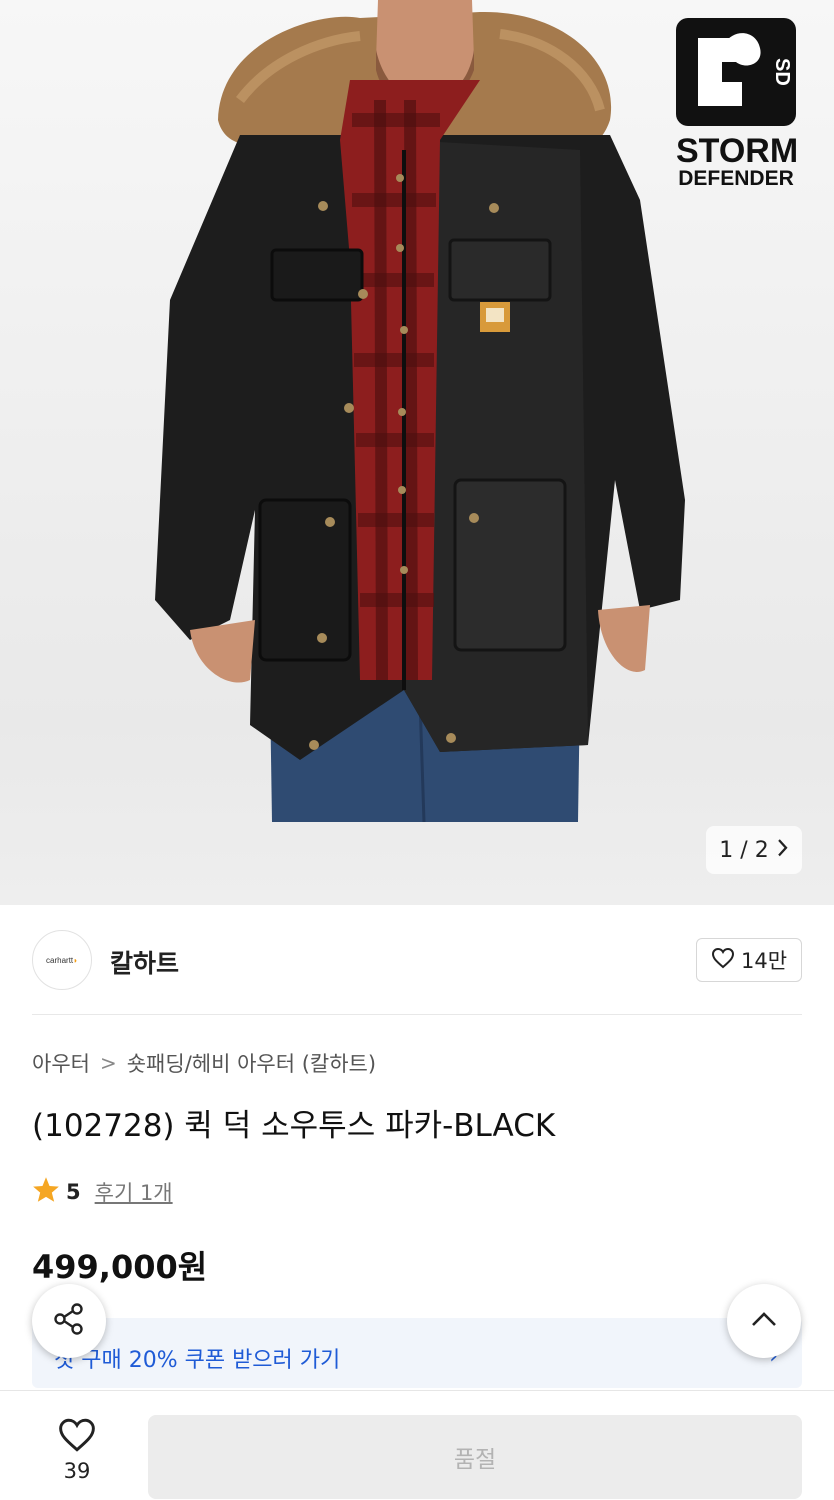  What do you see at coordinates (61, 1063) in the screenshot?
I see `breadcrumb-level1: 아우터` at bounding box center [61, 1063].